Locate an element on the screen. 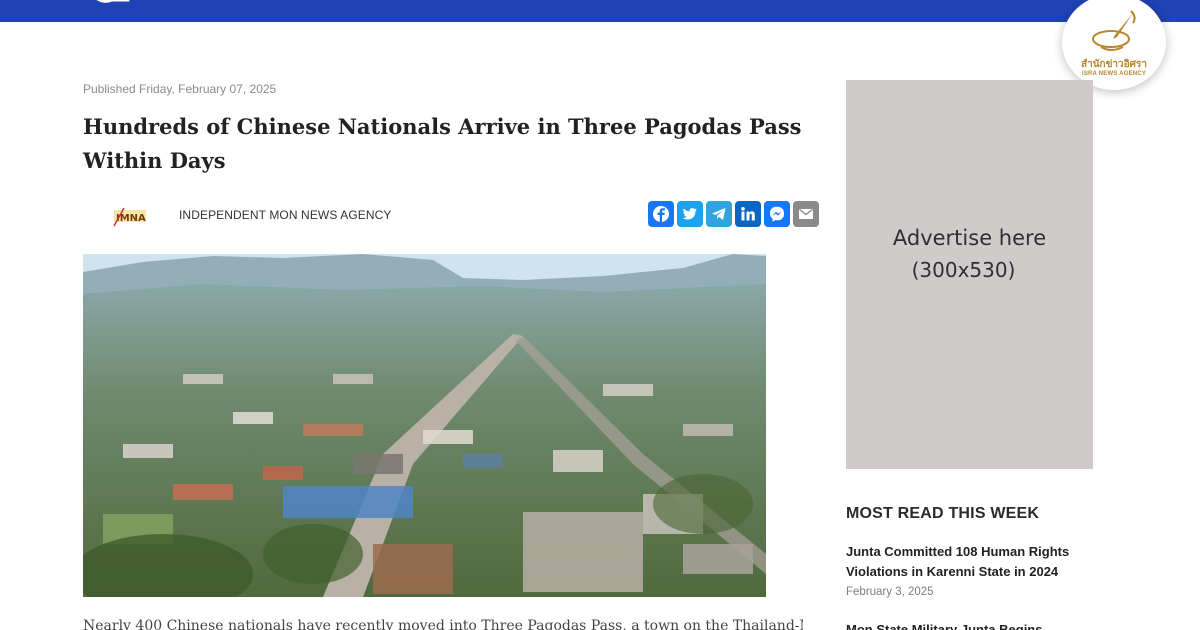 The height and width of the screenshot is (630, 1200). ad-line-2: (300x530) is located at coordinates (963, 269).